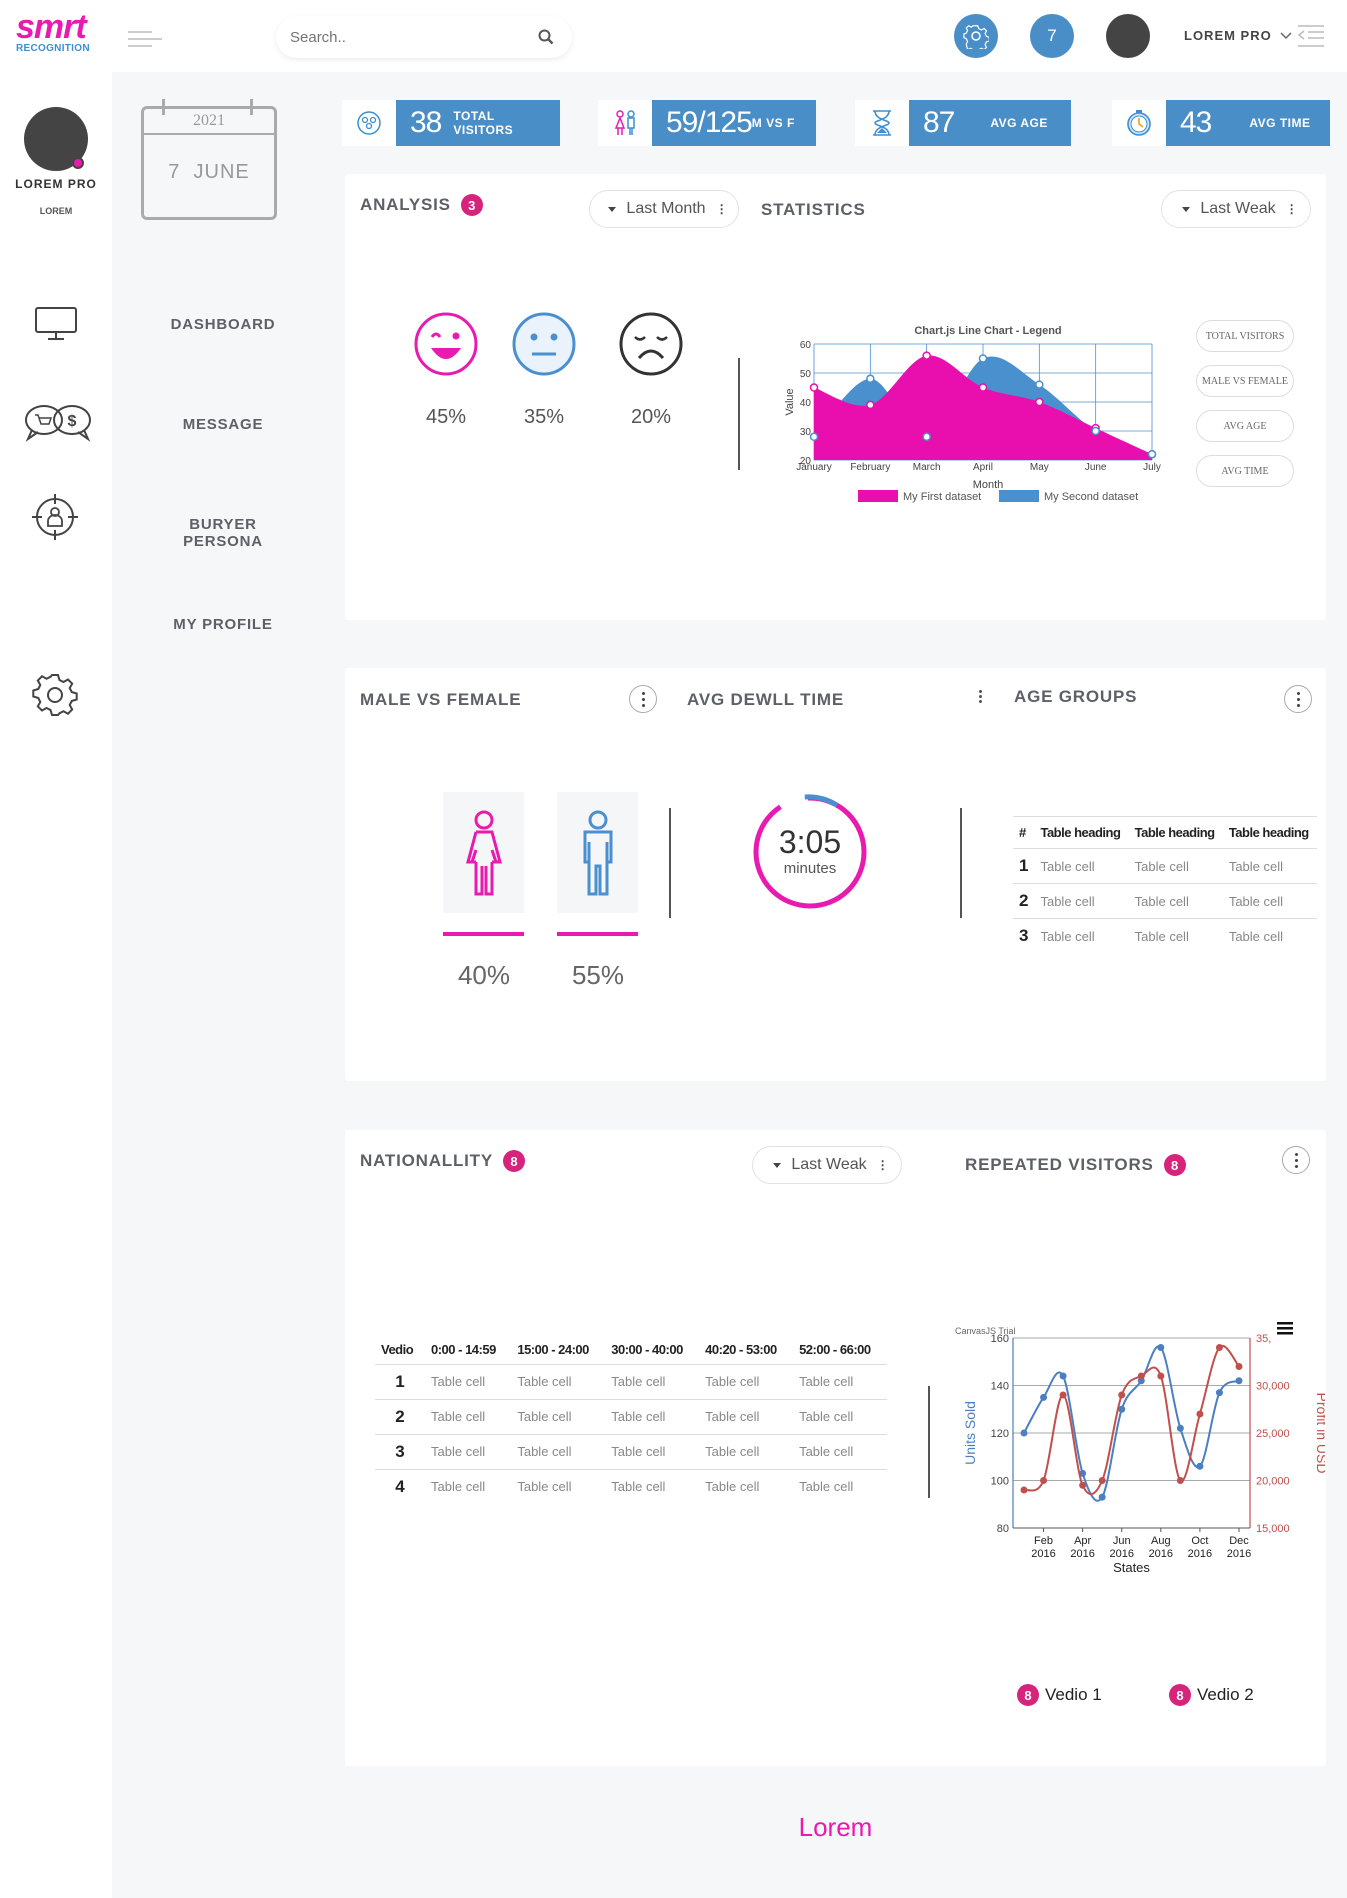 The height and width of the screenshot is (1898, 1347). Describe the element at coordinates (1273, 1482) in the screenshot. I see `y2-tick-label: 20,000` at that location.